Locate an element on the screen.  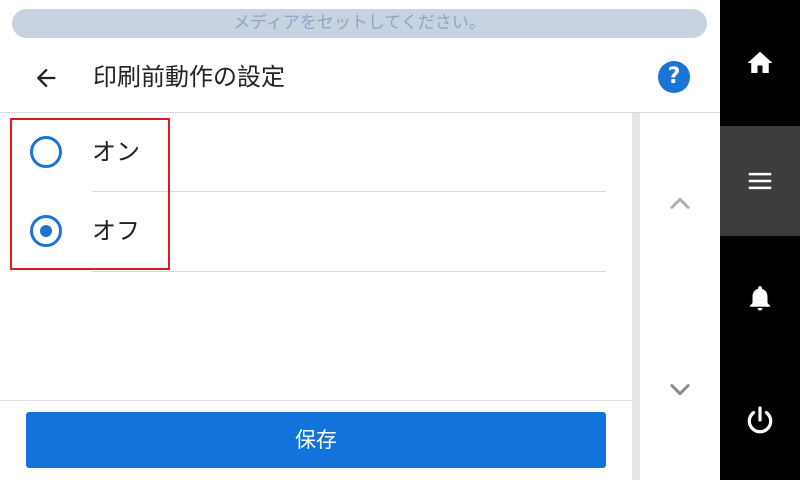
menu-button is located at coordinates (760, 181).